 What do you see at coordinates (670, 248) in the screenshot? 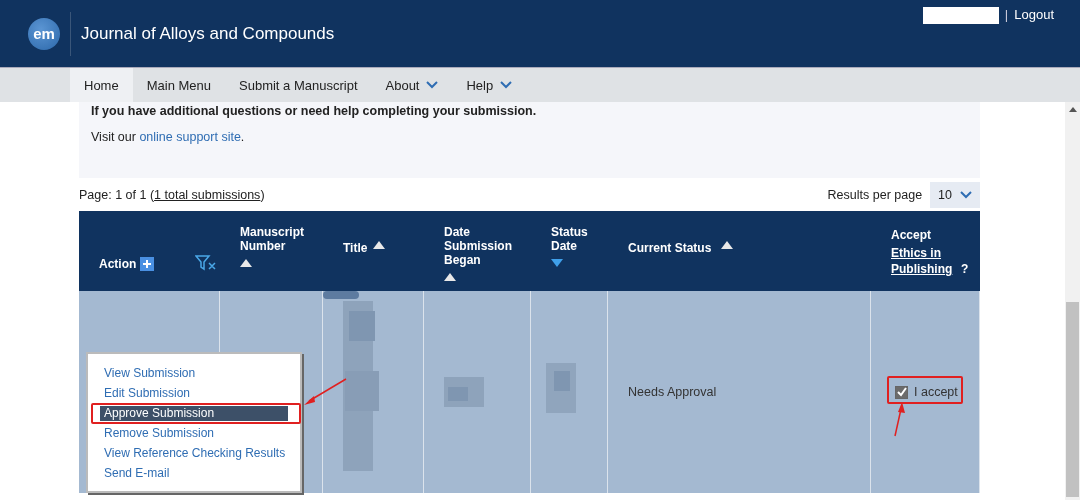
I see `column-title: Current Status` at bounding box center [670, 248].